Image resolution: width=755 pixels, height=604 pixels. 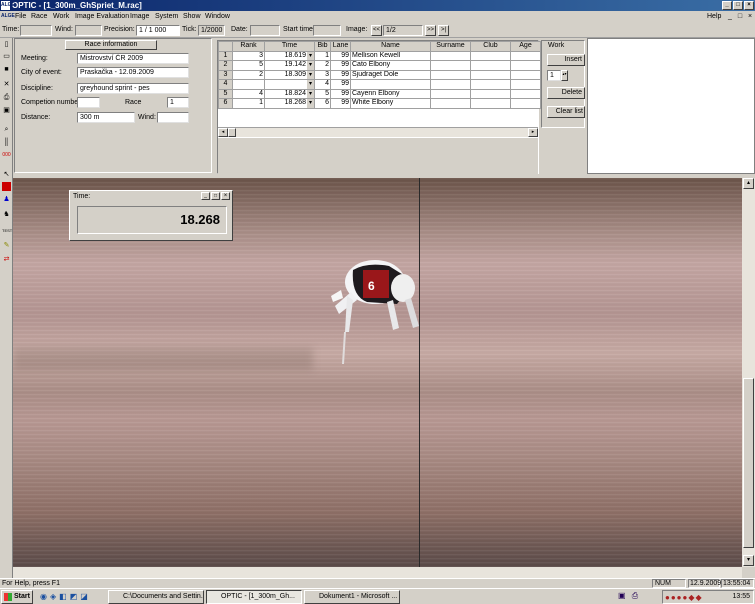 I want to click on print-icon: ⎙, so click(x=6, y=97).